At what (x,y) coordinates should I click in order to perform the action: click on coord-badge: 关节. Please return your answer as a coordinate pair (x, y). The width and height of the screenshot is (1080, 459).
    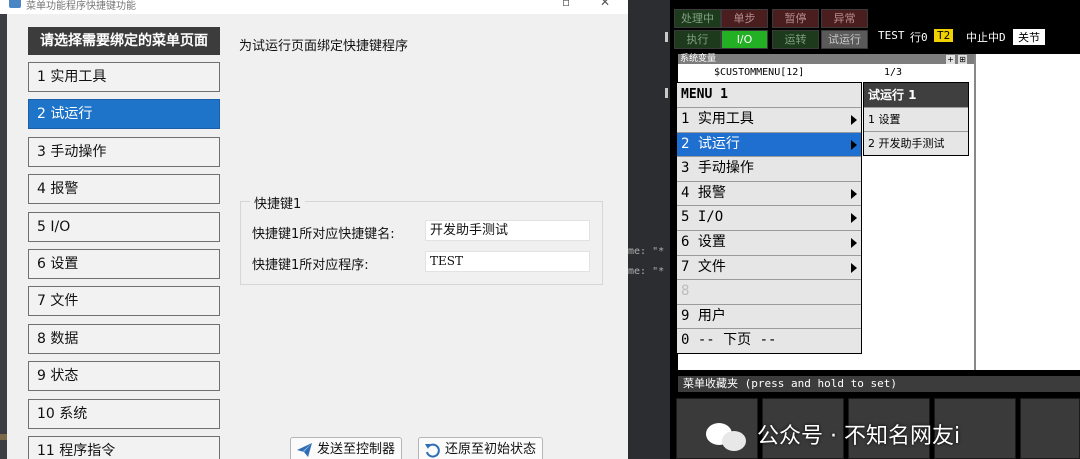
    Looking at the image, I should click on (1029, 37).